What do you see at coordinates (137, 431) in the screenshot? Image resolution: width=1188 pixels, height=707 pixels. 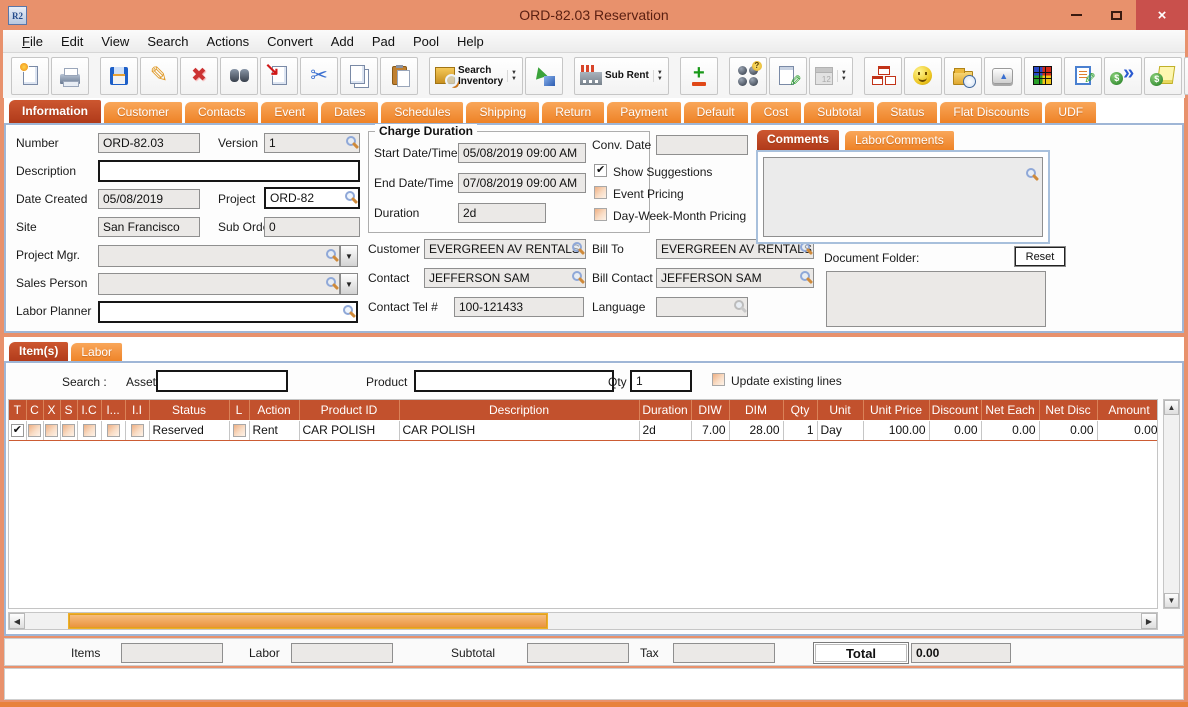 I see `row-ii-checkbox` at bounding box center [137, 431].